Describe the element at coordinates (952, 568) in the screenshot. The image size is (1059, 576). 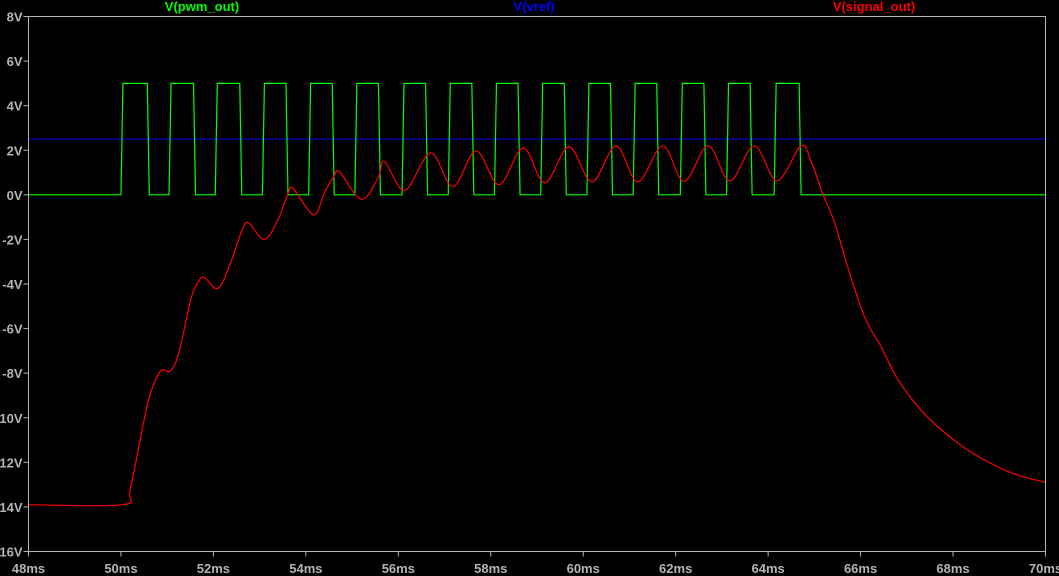
I see `x-tick-label: 68ms` at that location.